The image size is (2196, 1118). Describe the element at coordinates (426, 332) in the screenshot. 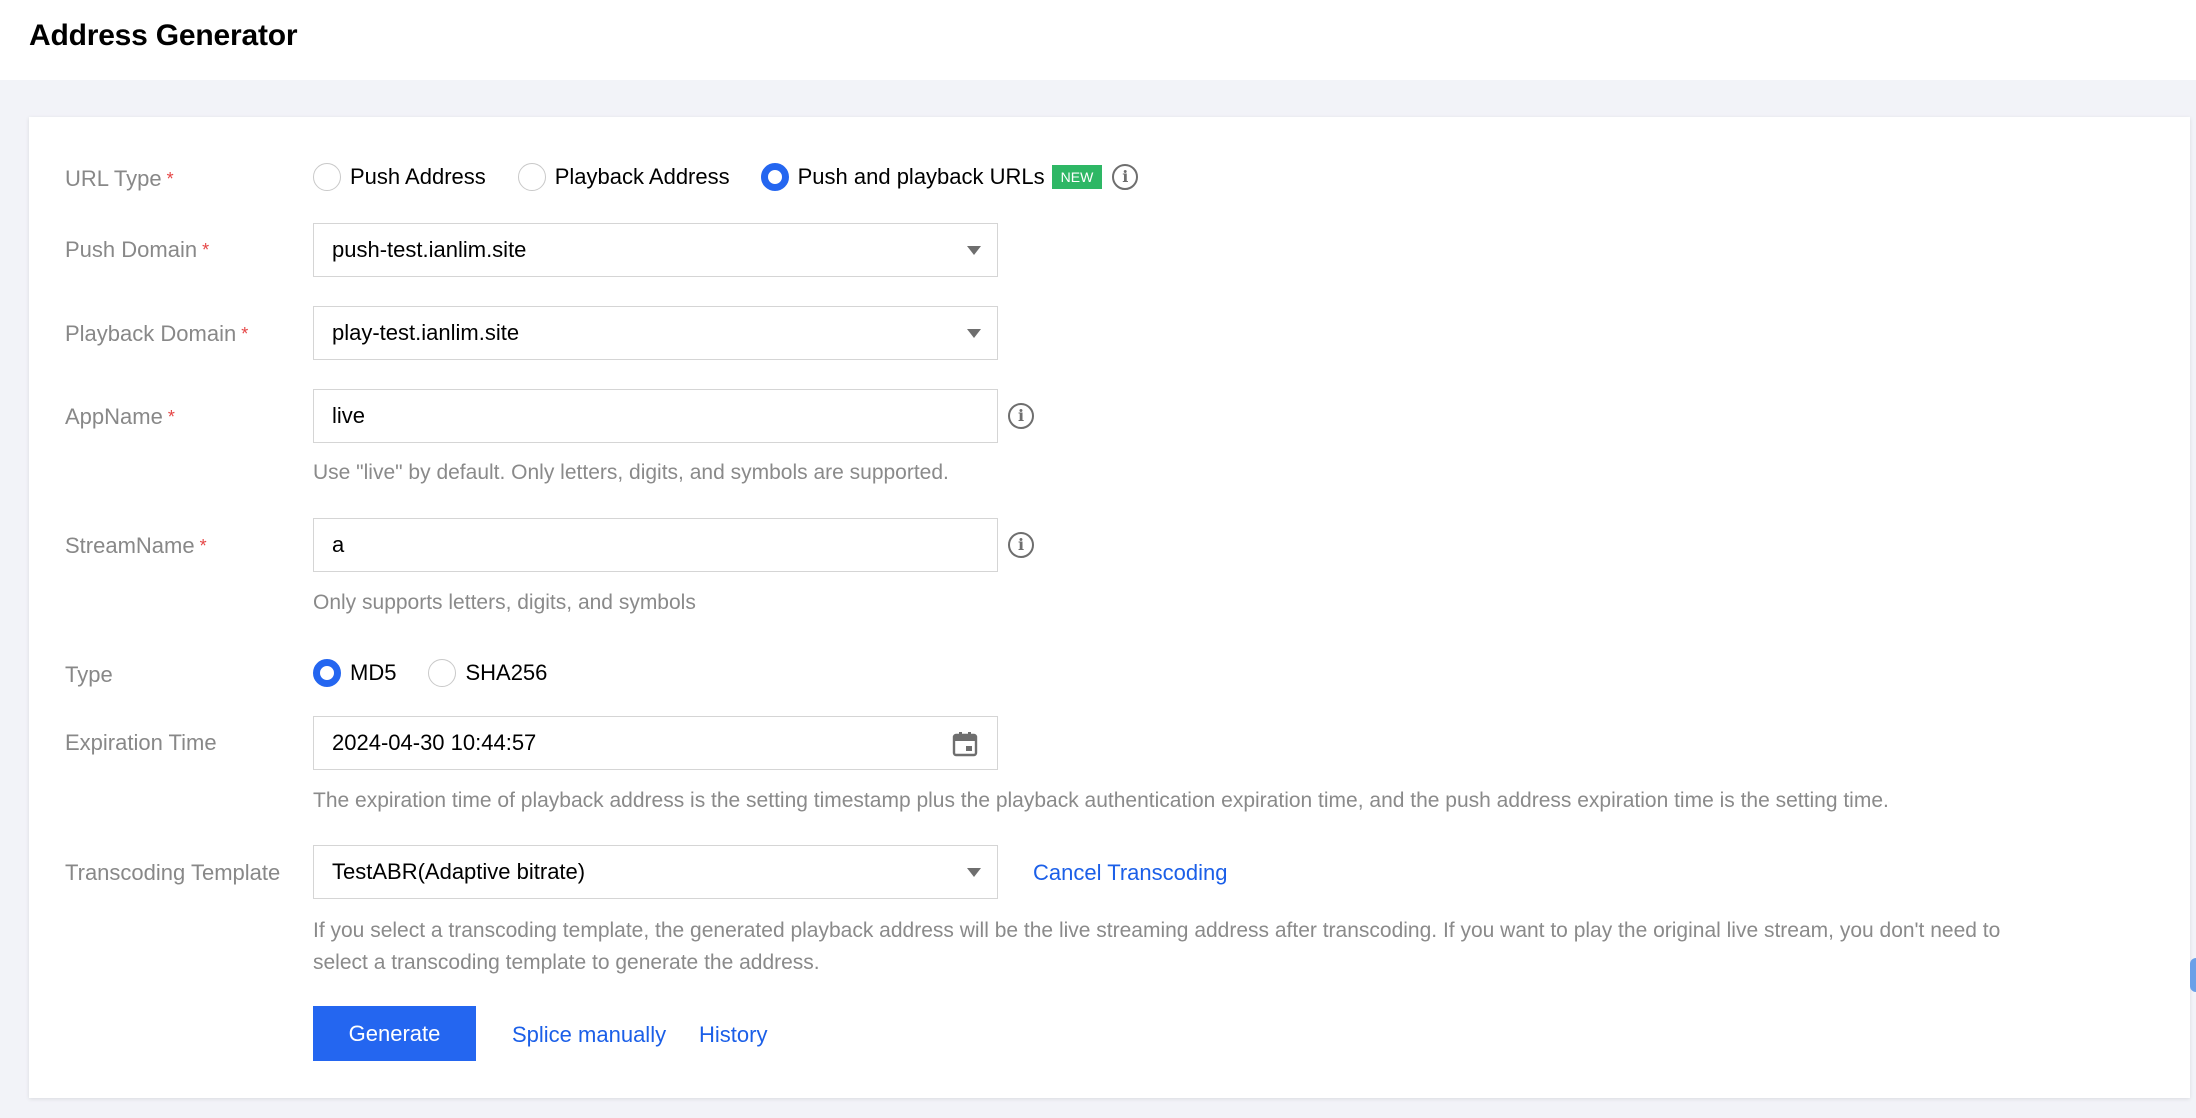

I see `playback-domain-value: play-test.ianlim.site` at that location.